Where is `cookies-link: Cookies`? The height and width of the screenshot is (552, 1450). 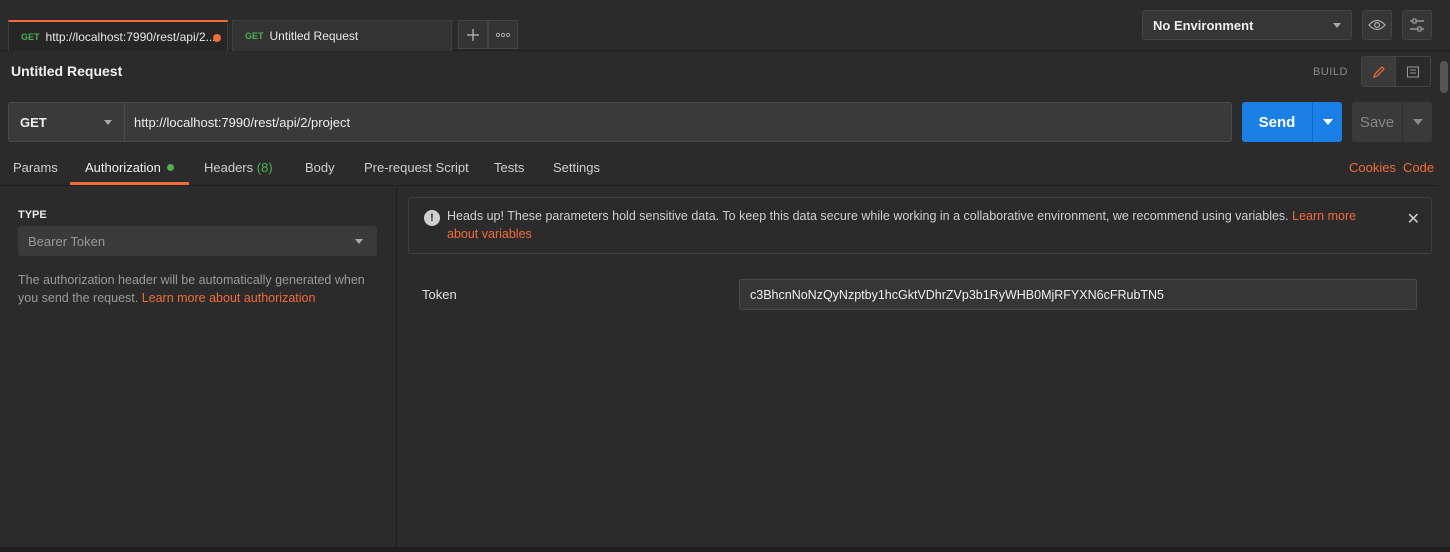 cookies-link: Cookies is located at coordinates (1372, 167).